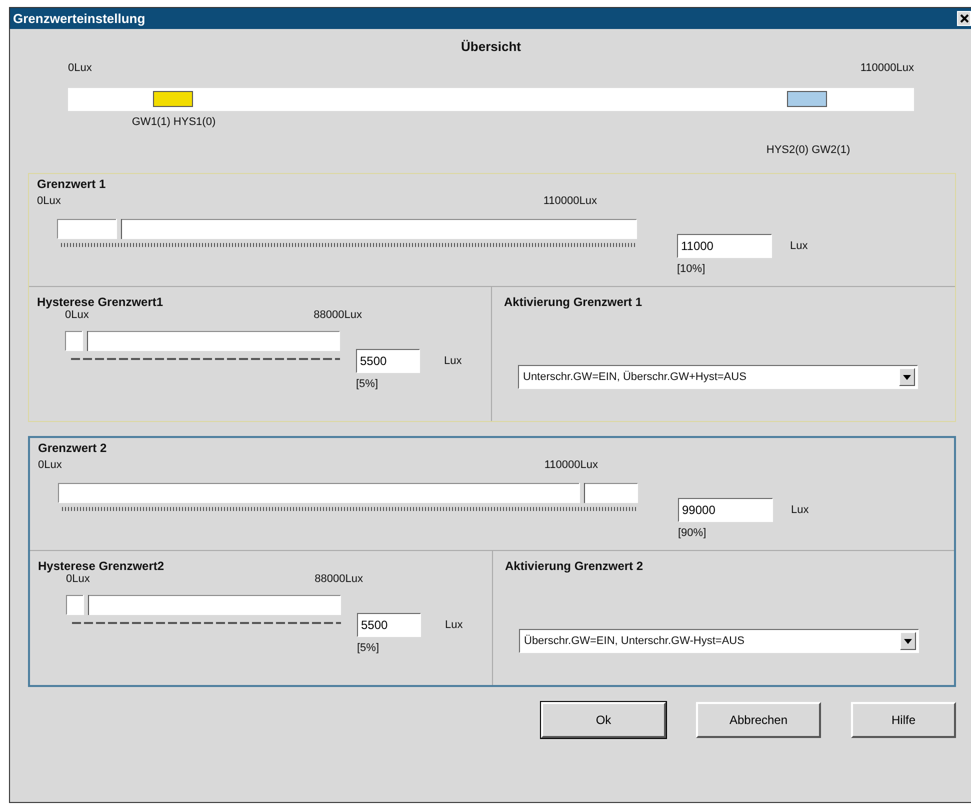 The image size is (971, 805). Describe the element at coordinates (574, 566) in the screenshot. I see `section-title: Aktivierung Grenzwert 2` at that location.